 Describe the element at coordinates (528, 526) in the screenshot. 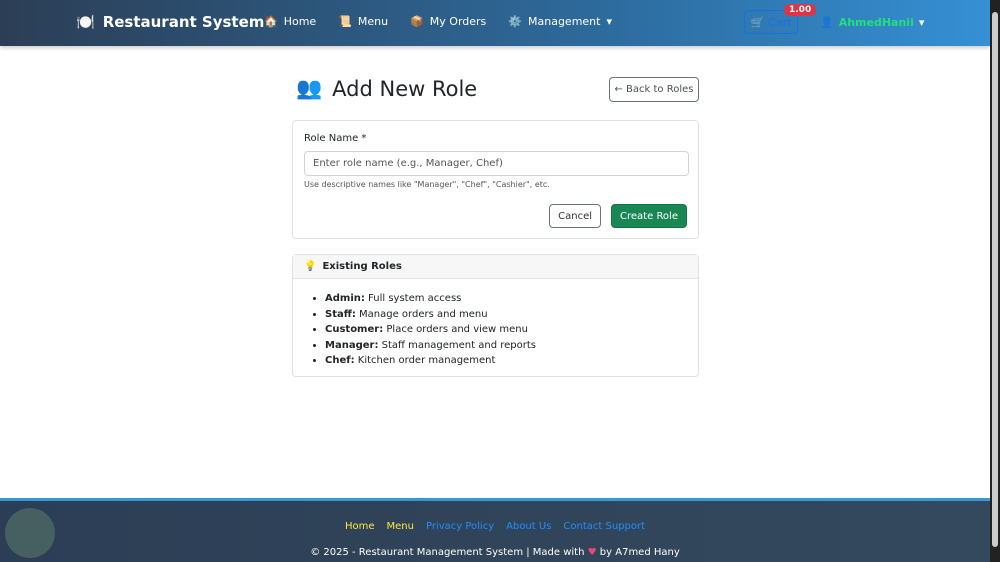

I see `footer-link-about: About Us` at that location.